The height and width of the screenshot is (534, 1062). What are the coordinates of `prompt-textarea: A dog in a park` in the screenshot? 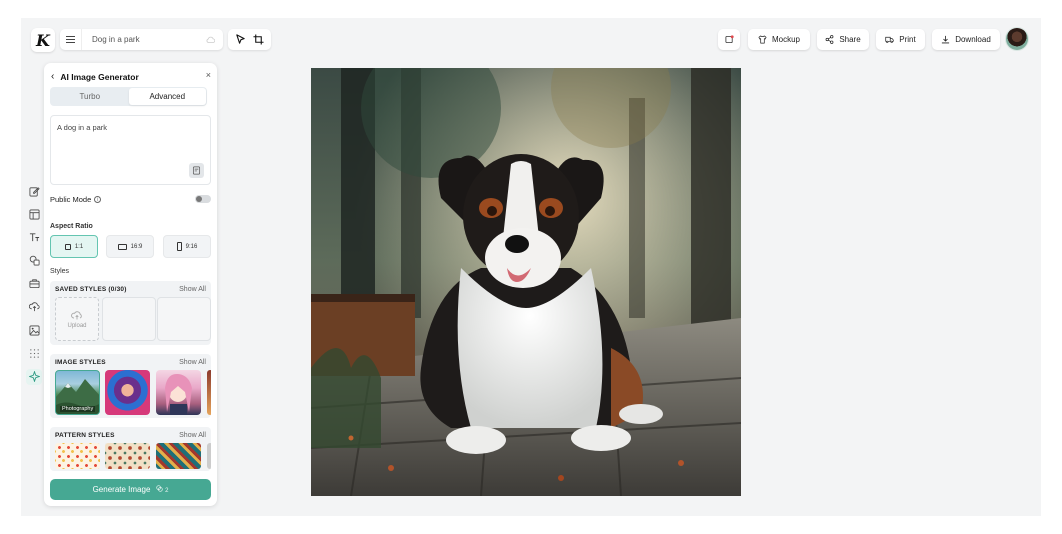 It's located at (130, 150).